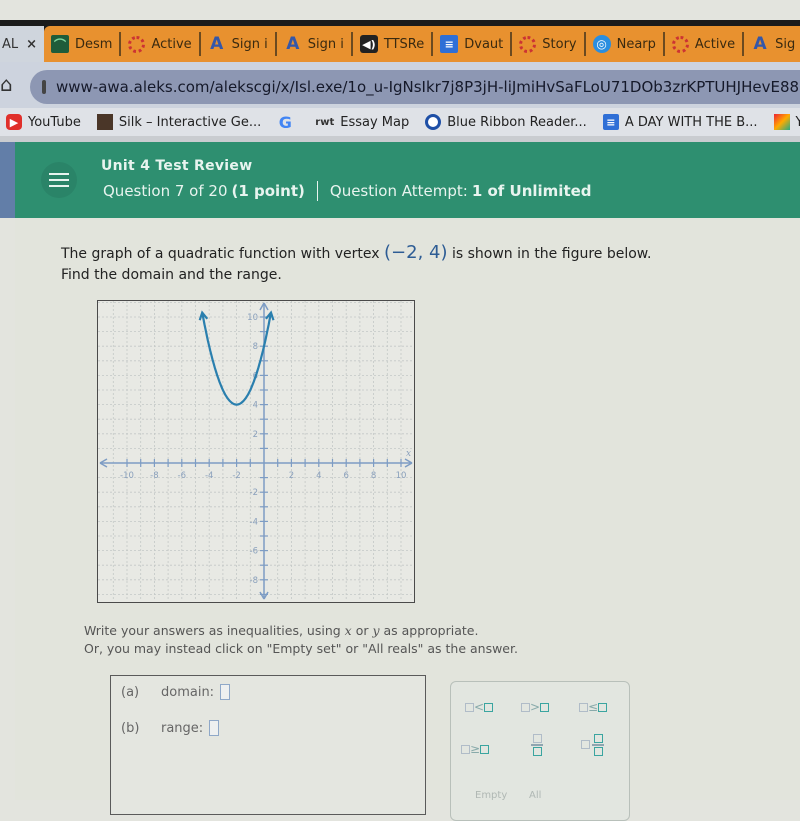  What do you see at coordinates (268, 191) in the screenshot?
I see `question-points: (1 point)` at bounding box center [268, 191].